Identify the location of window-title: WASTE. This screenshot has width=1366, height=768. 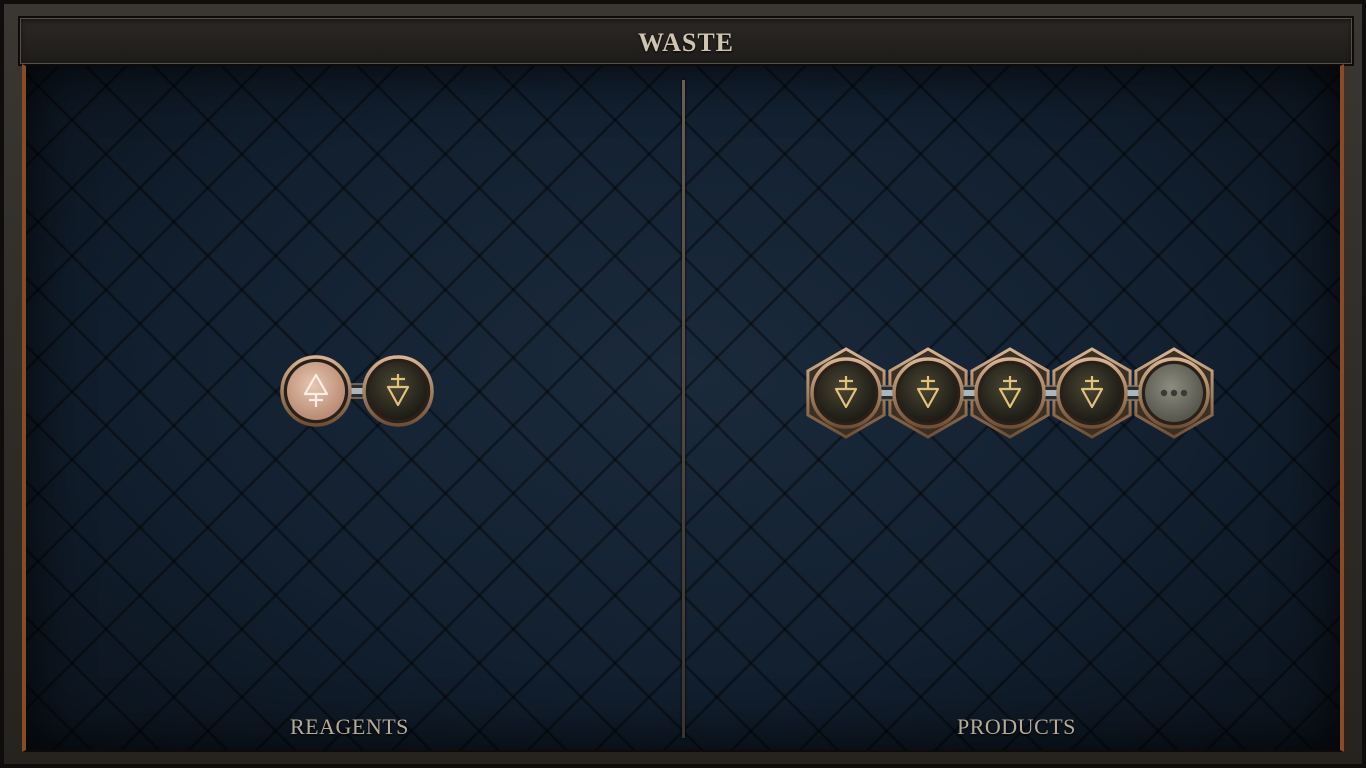
(686, 42).